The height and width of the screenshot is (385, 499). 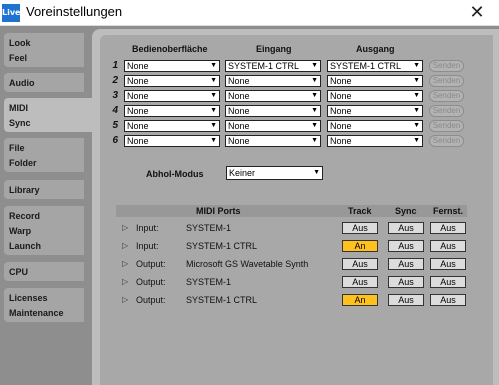 What do you see at coordinates (44, 271) in the screenshot?
I see `tab-cpu: CPU` at bounding box center [44, 271].